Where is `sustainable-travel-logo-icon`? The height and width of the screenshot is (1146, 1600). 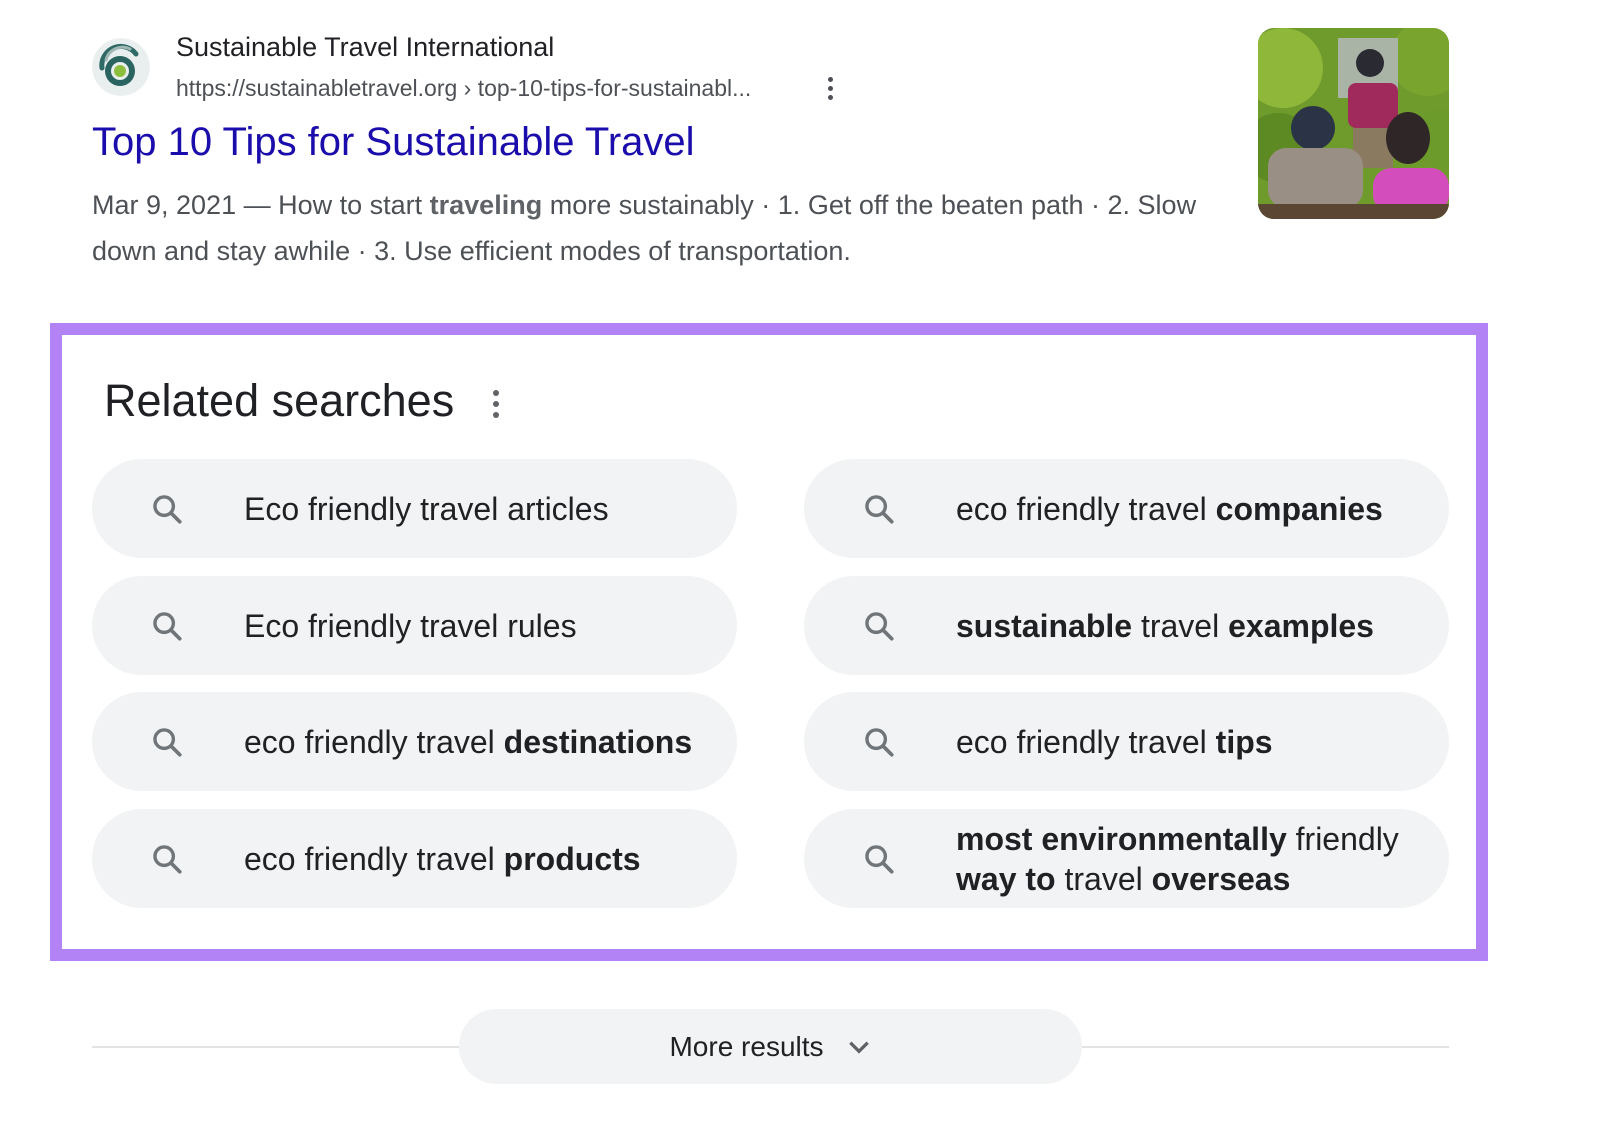
sustainable-travel-logo-icon is located at coordinates (121, 67).